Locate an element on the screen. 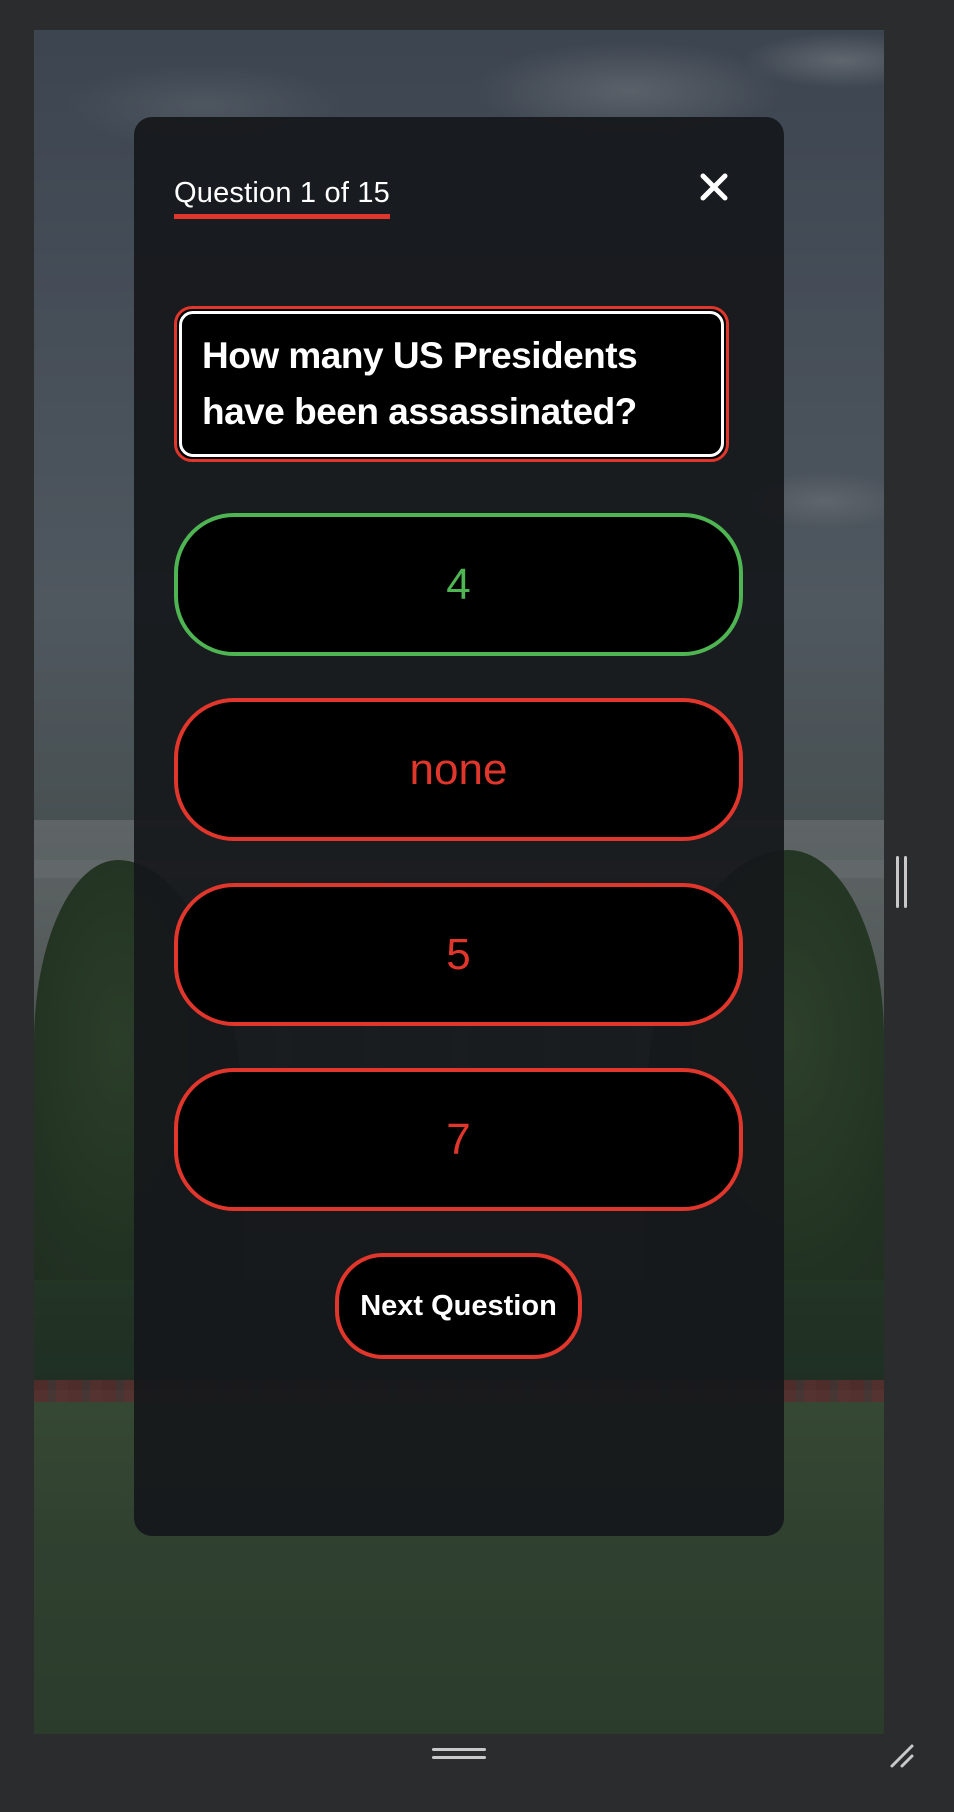 The width and height of the screenshot is (954, 1812). close-icon is located at coordinates (714, 187).